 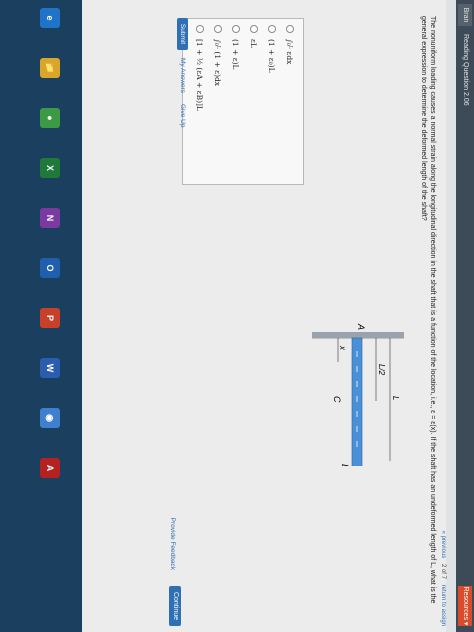 I want to click on option-2: (1 + ε₀)L, so click(x=272, y=49).